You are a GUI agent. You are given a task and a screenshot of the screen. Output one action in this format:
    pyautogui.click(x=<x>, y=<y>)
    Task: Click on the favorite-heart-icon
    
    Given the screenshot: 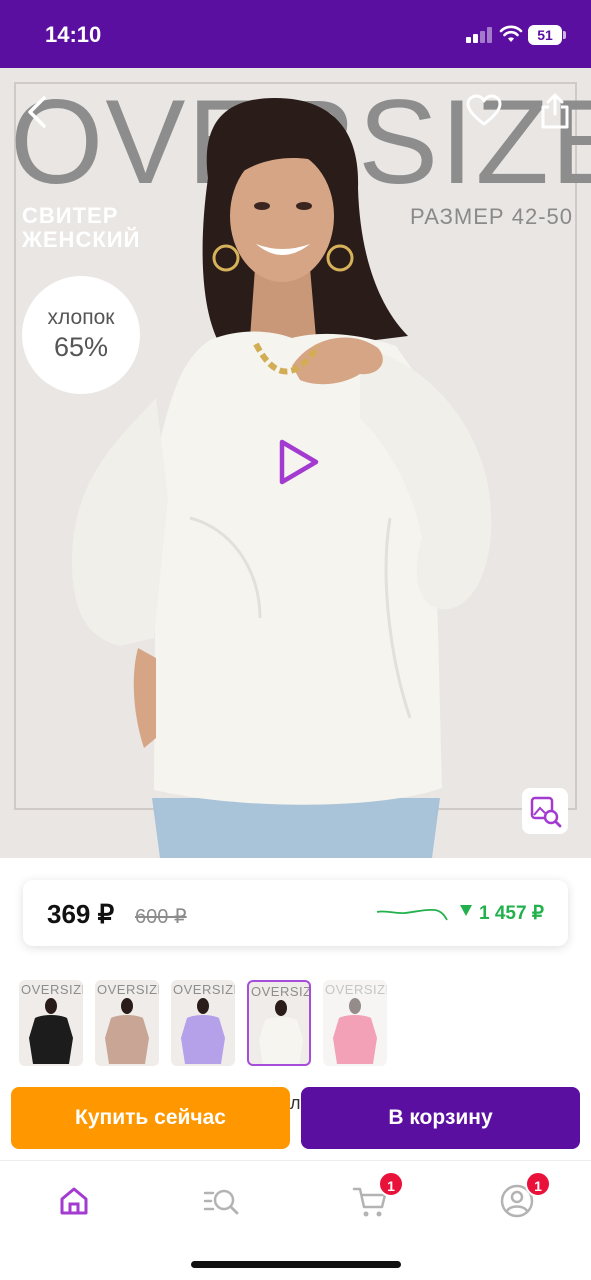 What is the action you would take?
    pyautogui.click(x=484, y=111)
    